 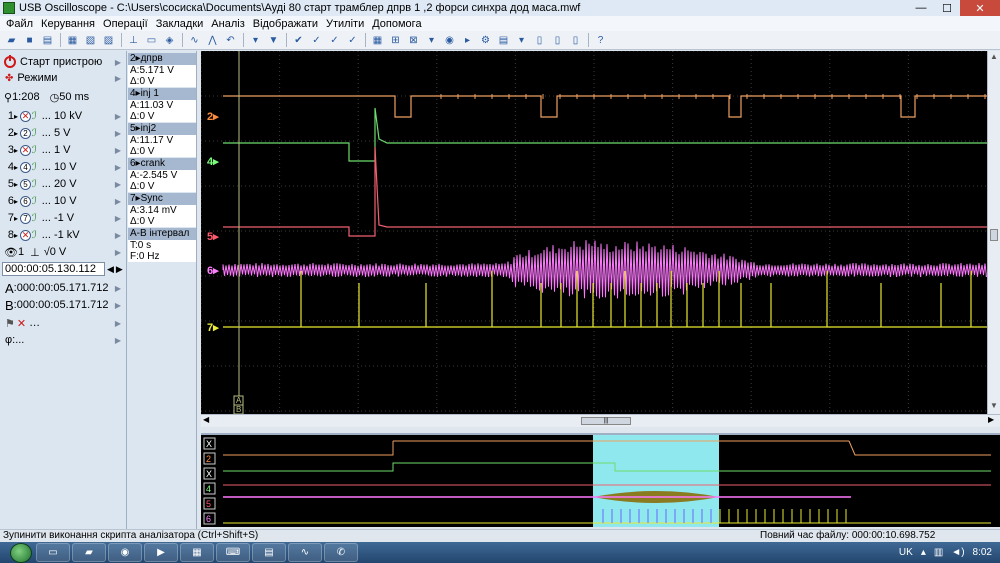 What do you see at coordinates (133, 40) in the screenshot?
I see `cursor-icon: ⊥` at bounding box center [133, 40].